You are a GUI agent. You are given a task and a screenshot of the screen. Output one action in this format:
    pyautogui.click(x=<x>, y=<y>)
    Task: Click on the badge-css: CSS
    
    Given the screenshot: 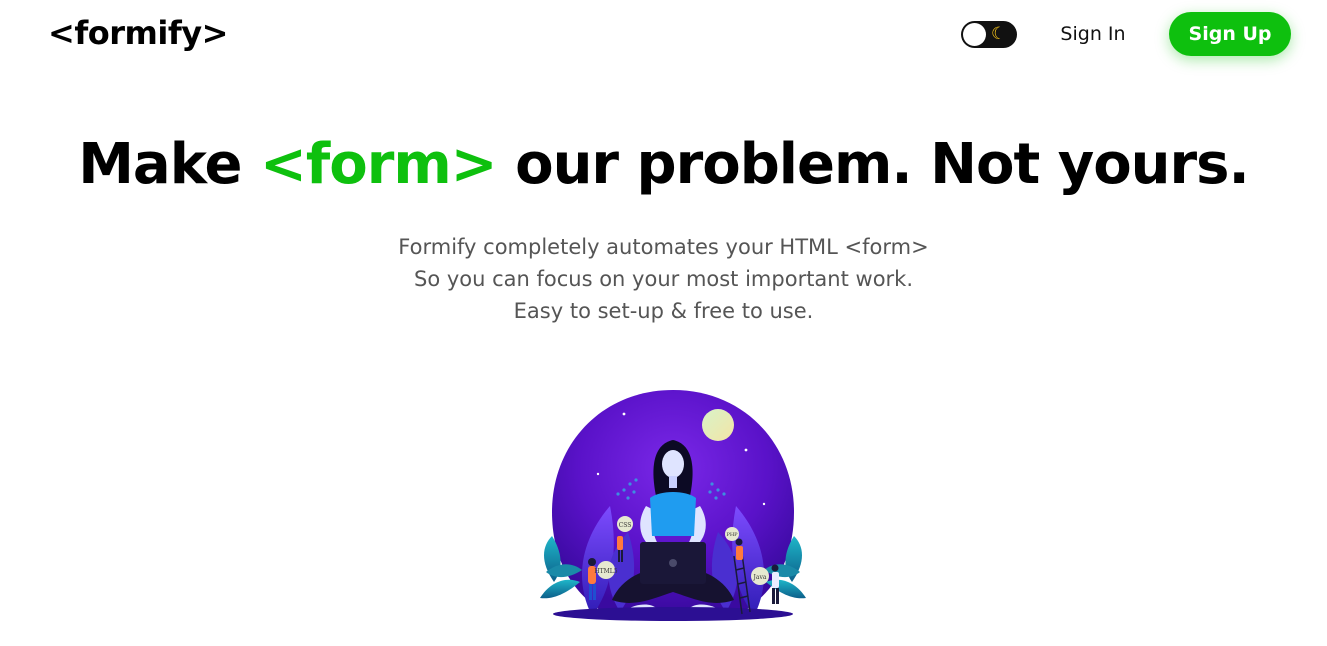 What is the action you would take?
    pyautogui.click(x=625, y=524)
    